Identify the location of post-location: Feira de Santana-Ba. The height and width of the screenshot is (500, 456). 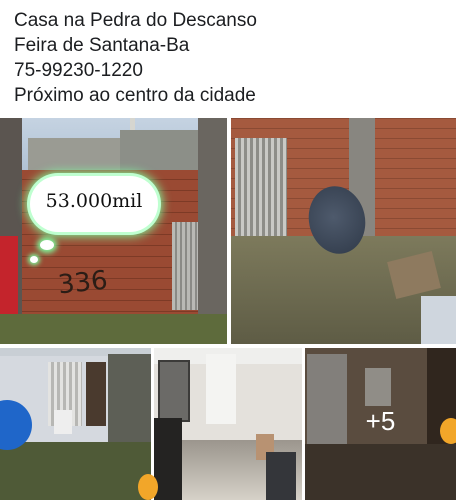
(102, 45).